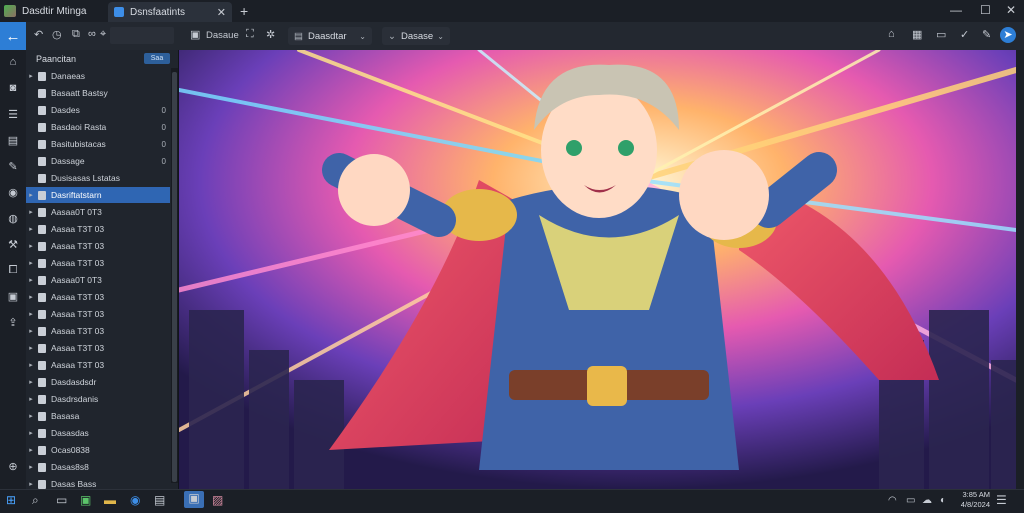  What do you see at coordinates (1001, 500) in the screenshot?
I see `notifications-icon: ☰` at bounding box center [1001, 500].